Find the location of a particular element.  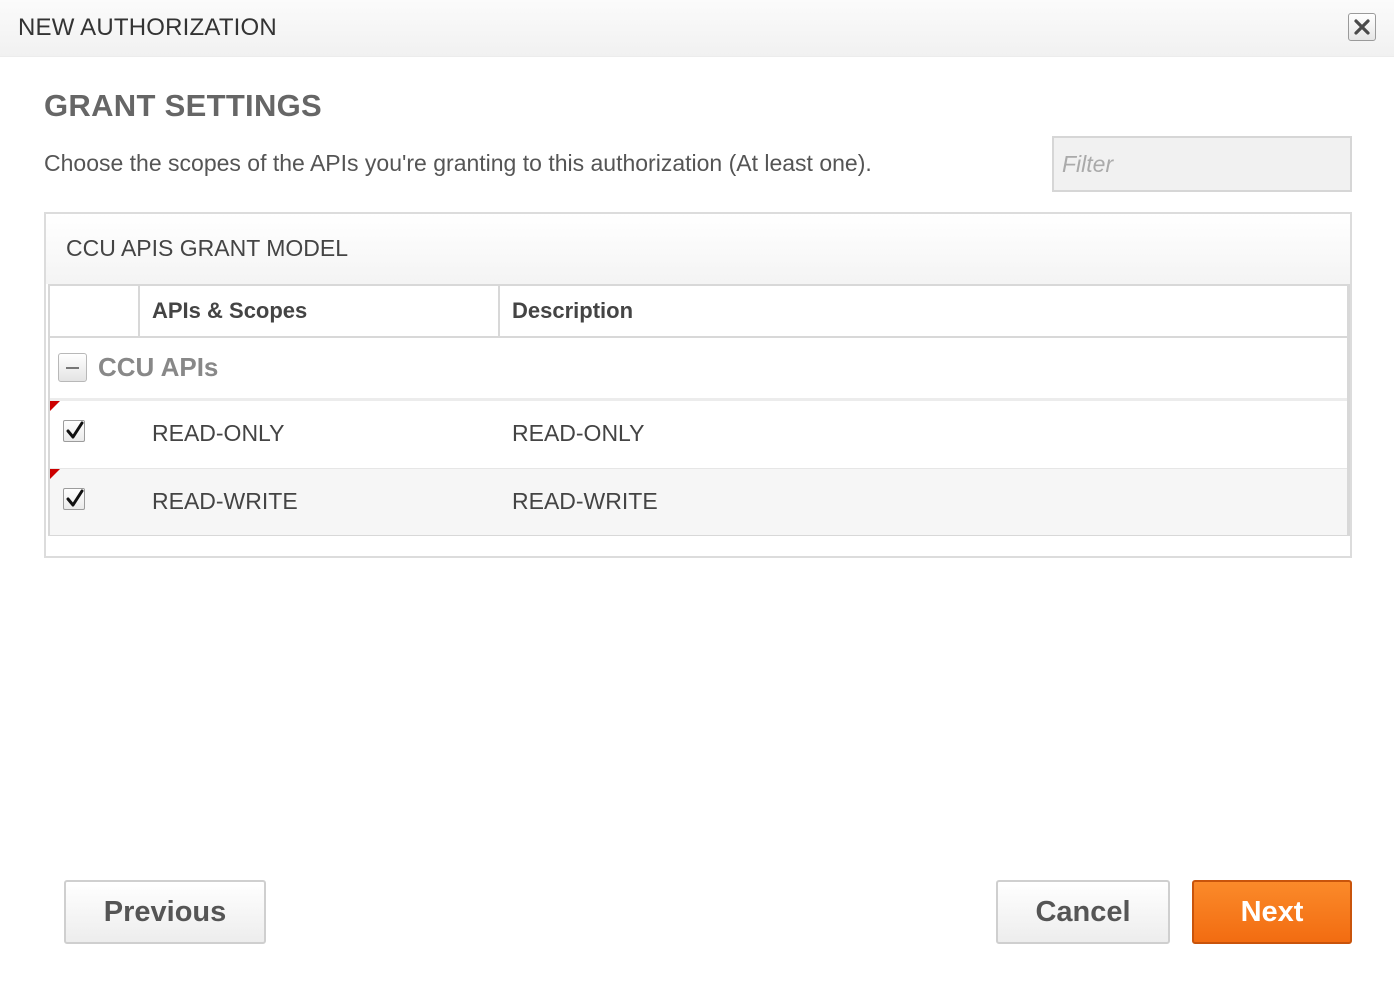

close-button is located at coordinates (1362, 27).